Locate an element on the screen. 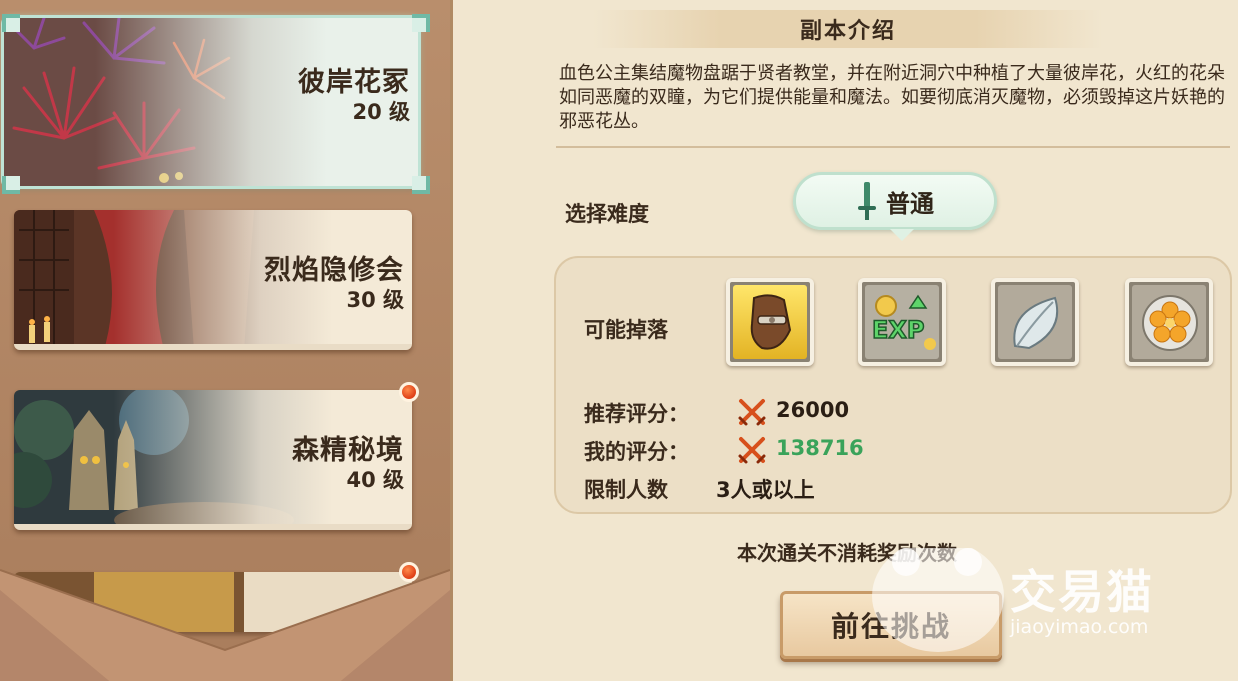  leaf-icon is located at coordinates (1036, 323).